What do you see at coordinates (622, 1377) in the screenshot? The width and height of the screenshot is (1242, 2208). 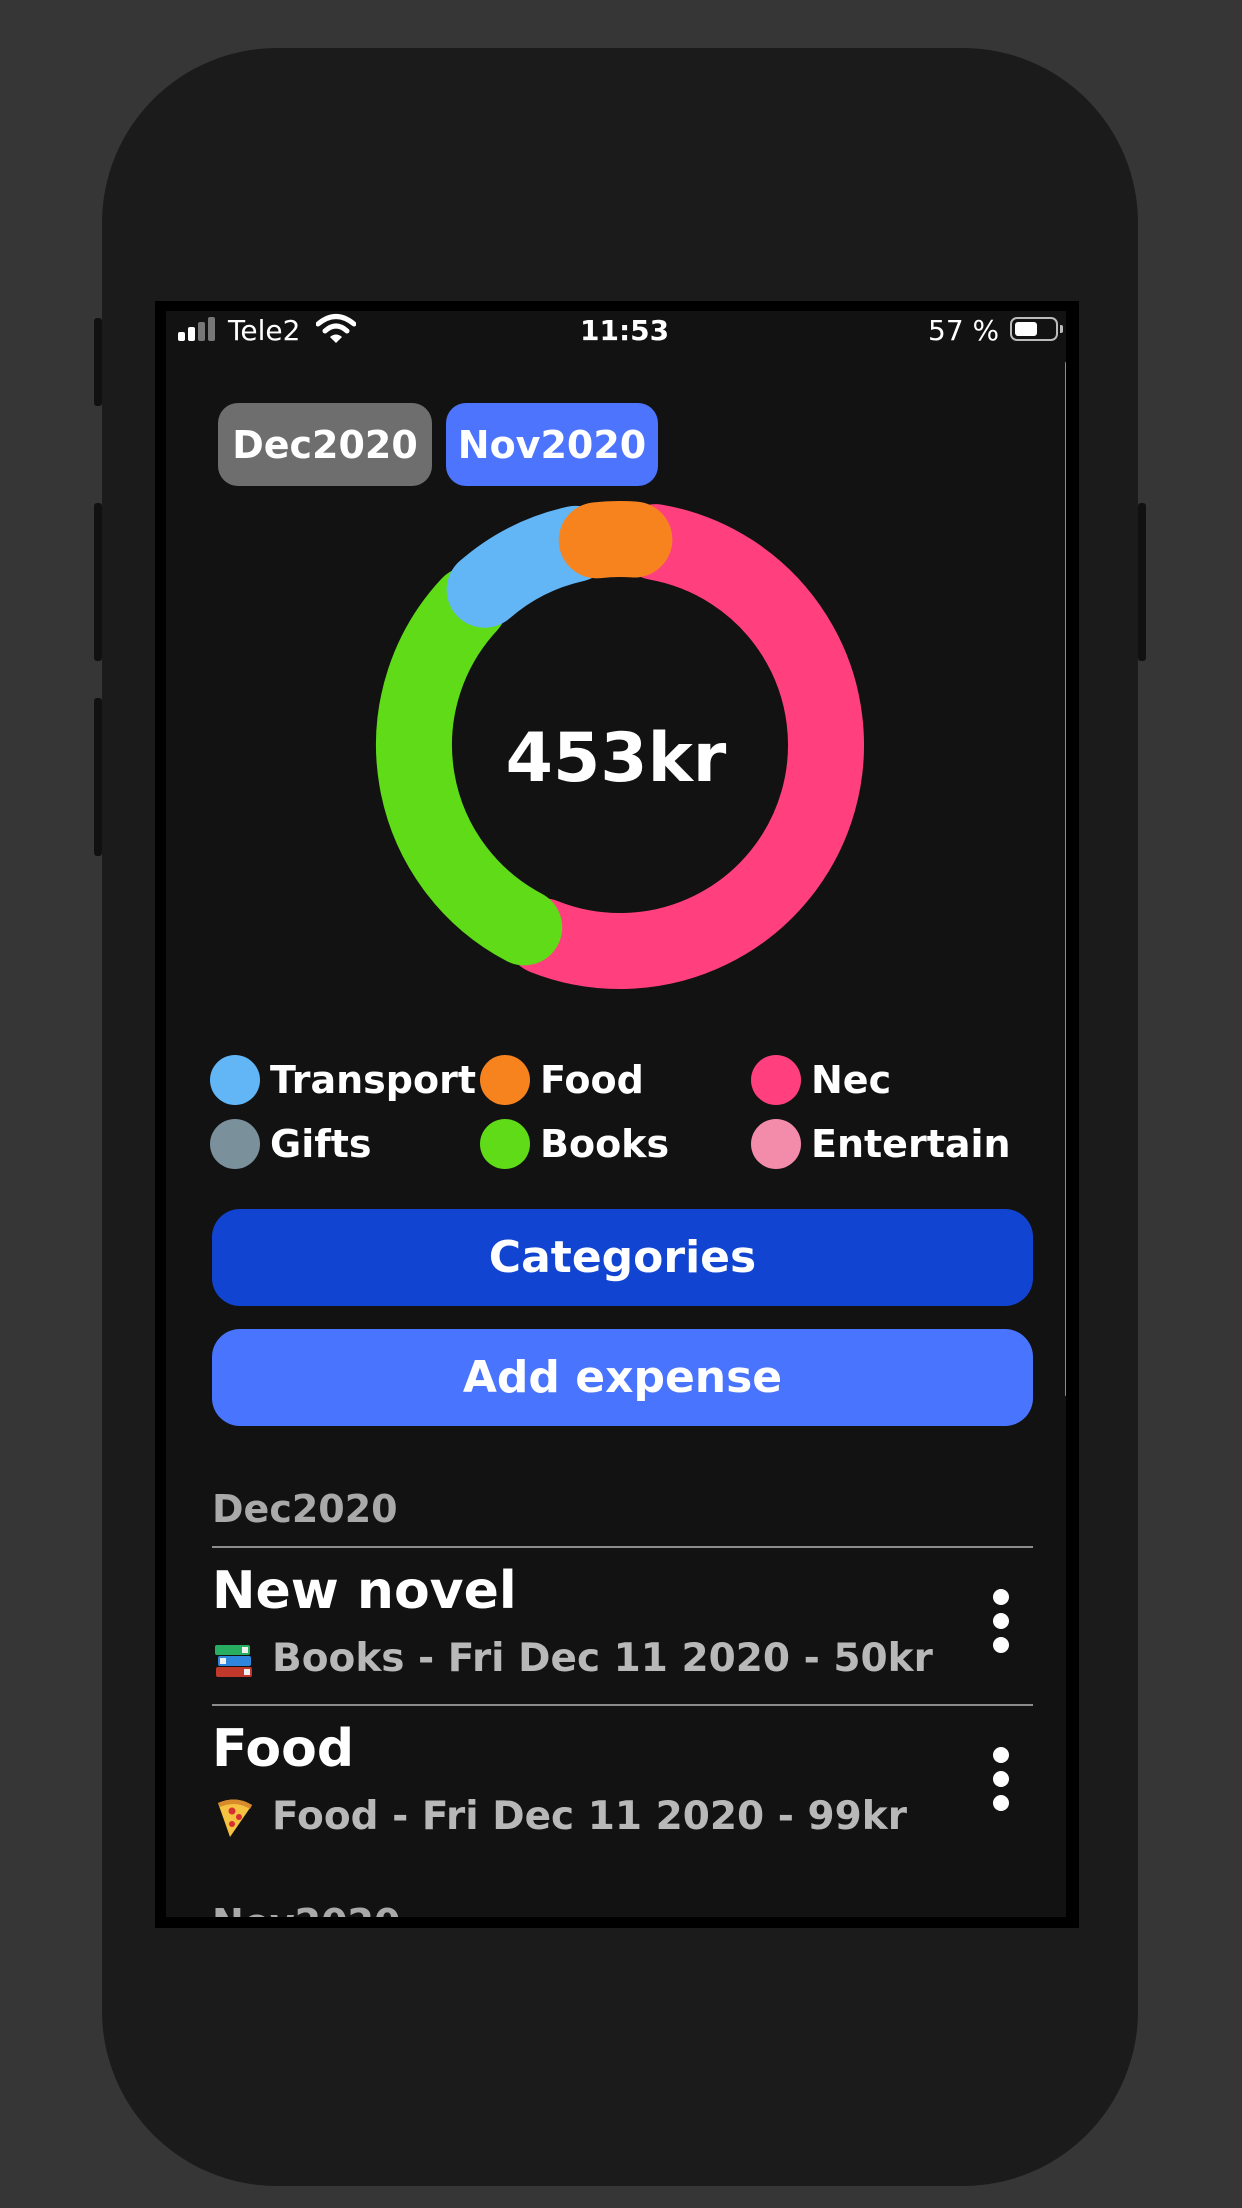 I see `add-expense-button: Add expense` at bounding box center [622, 1377].